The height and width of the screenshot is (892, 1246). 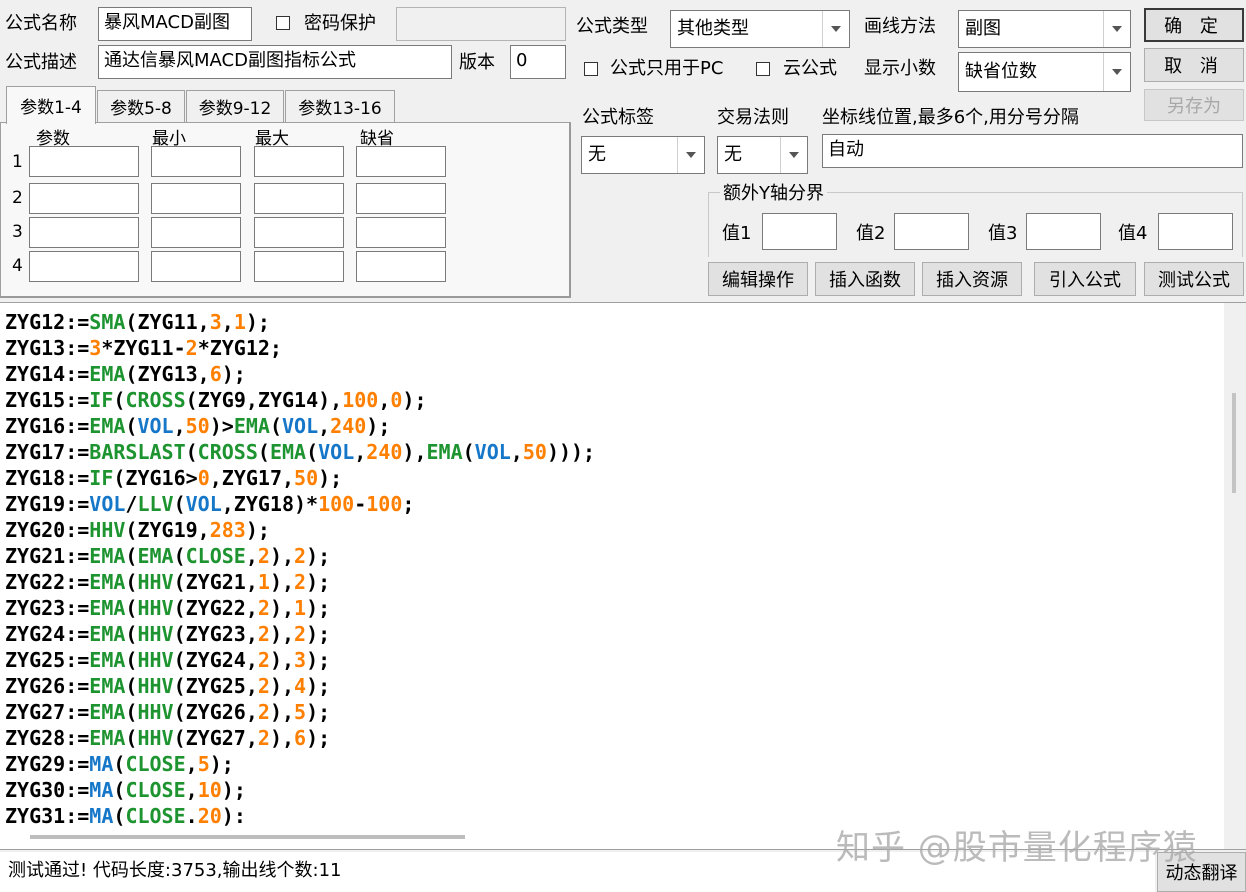 I want to click on save-as-button: 另存为, so click(x=1194, y=105).